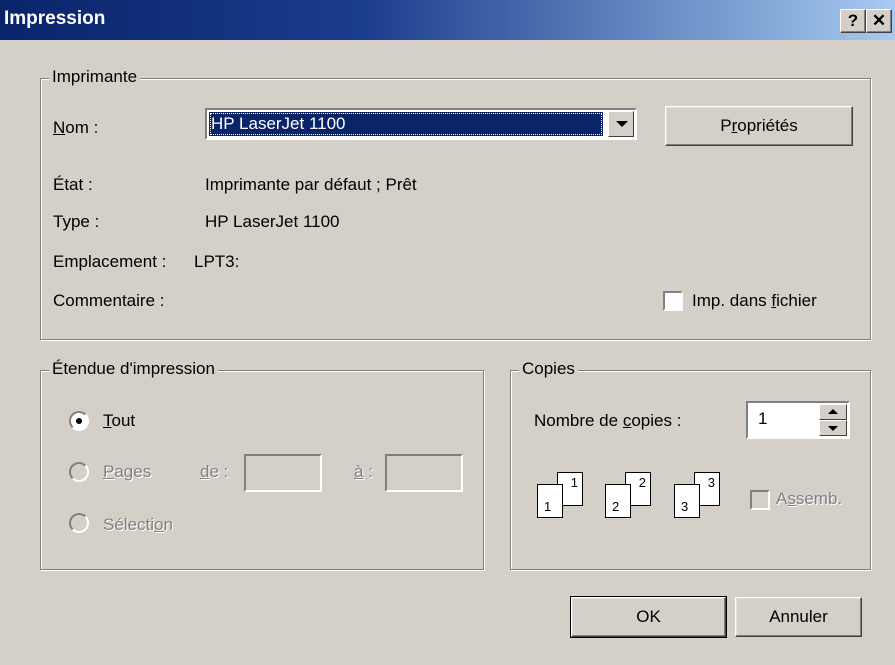 Image resolution: width=895 pixels, height=665 pixels. What do you see at coordinates (447, 20) in the screenshot?
I see `title-bar: Impression ? ✕` at bounding box center [447, 20].